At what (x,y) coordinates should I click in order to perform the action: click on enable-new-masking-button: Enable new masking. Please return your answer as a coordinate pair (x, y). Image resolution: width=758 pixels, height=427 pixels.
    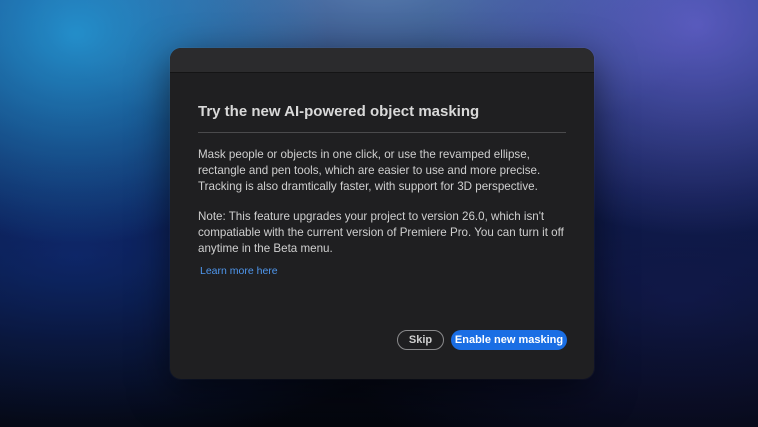
    Looking at the image, I should click on (509, 340).